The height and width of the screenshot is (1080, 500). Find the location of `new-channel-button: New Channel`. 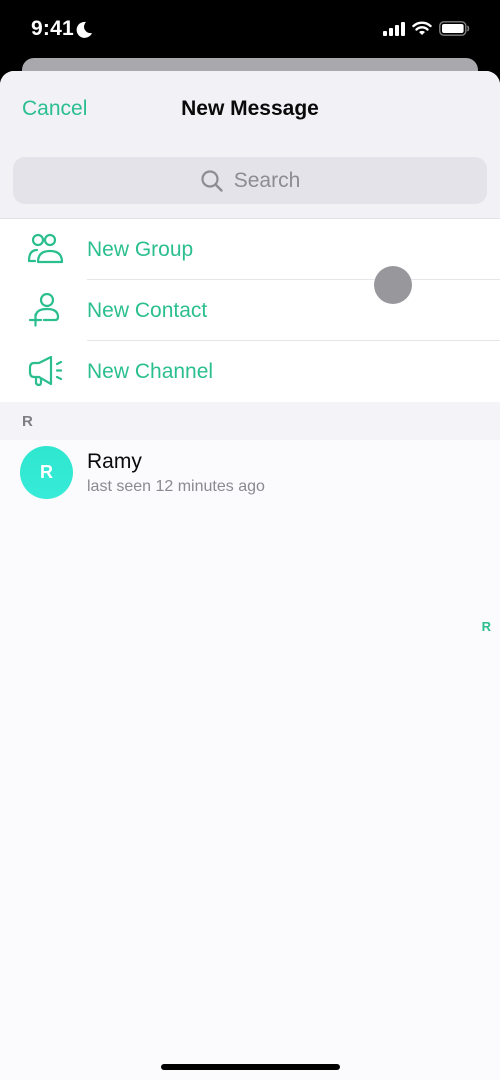

new-channel-button: New Channel is located at coordinates (250, 371).